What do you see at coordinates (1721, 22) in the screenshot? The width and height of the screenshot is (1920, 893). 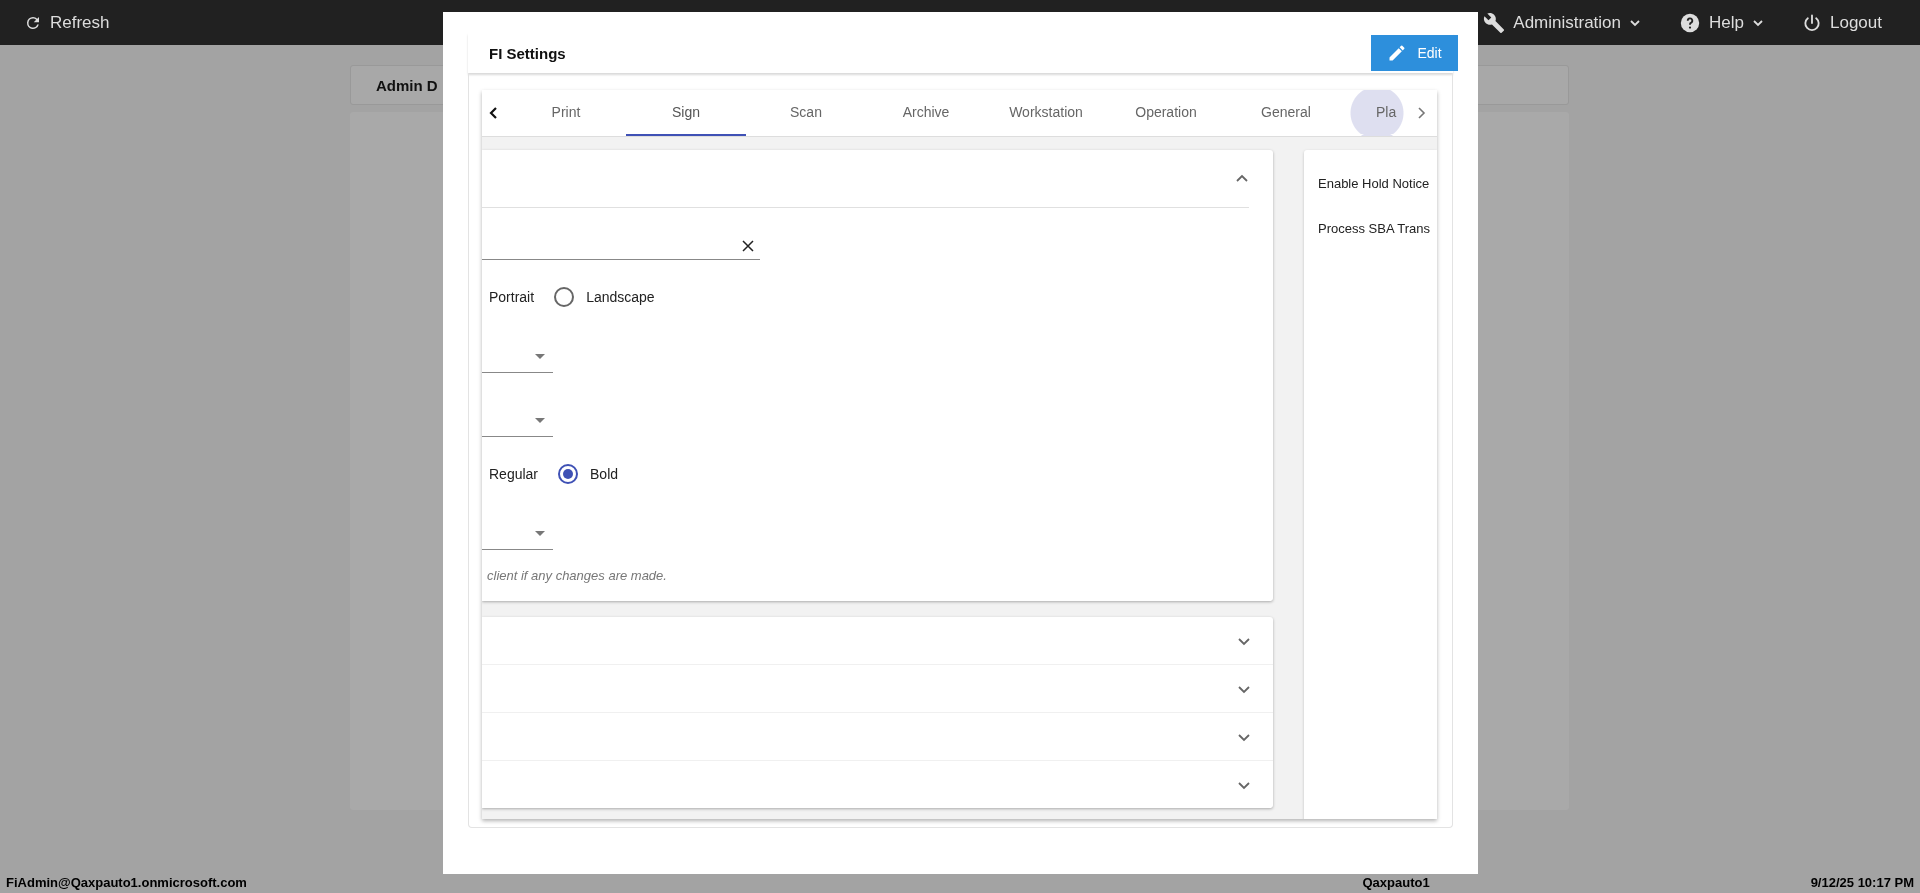 I see `help-menu: Help` at bounding box center [1721, 22].